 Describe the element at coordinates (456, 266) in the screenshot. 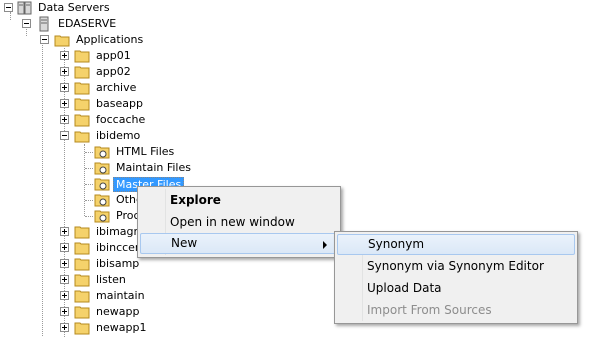

I see `menu-item-synonym-editor: Synonym via Synonym Editor` at that location.